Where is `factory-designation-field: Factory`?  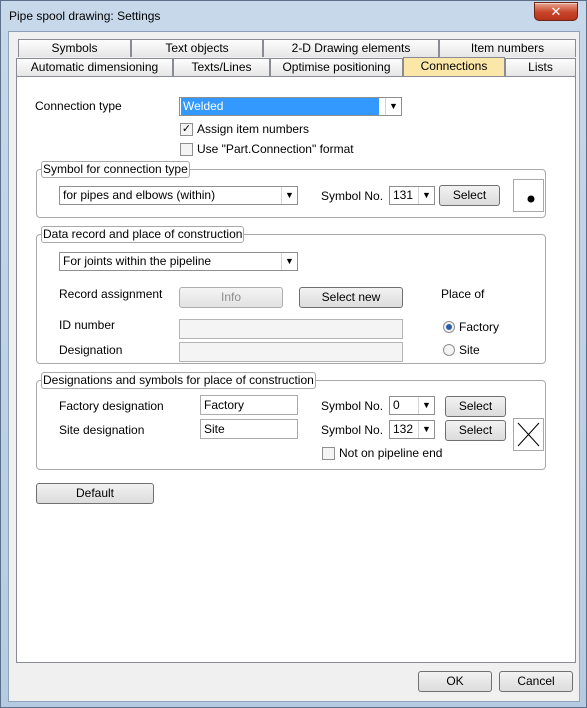
factory-designation-field: Factory is located at coordinates (249, 405).